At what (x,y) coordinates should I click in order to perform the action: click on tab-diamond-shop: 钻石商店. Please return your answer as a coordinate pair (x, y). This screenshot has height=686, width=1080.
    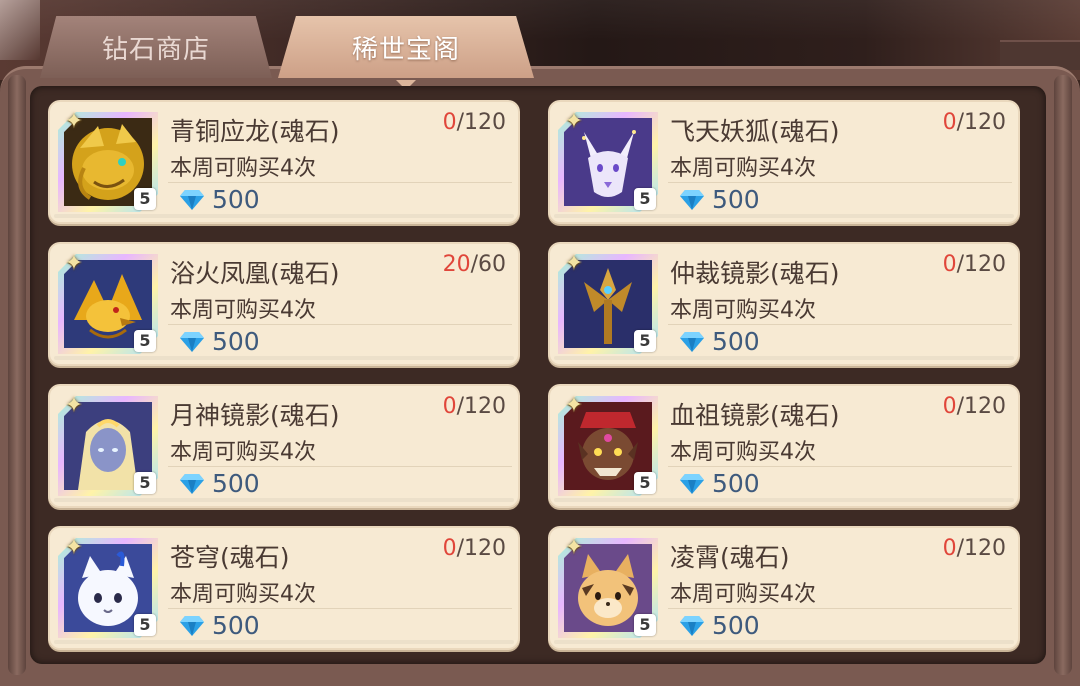
    Looking at the image, I should click on (156, 47).